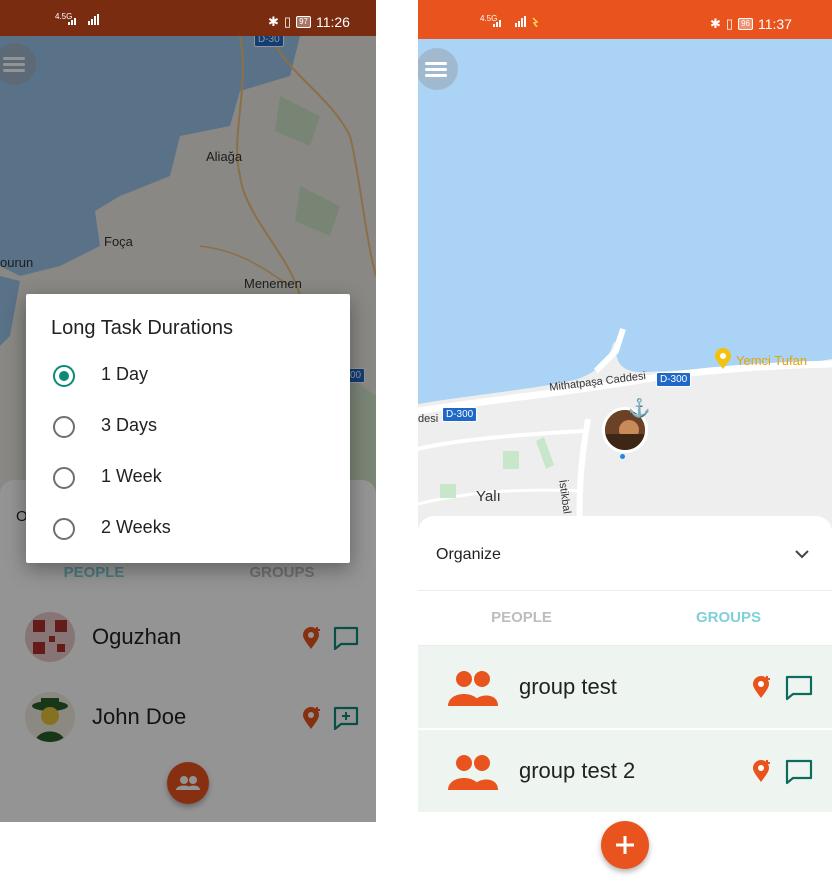 The width and height of the screenshot is (832, 886). What do you see at coordinates (428, 419) in the screenshot?
I see `map-label-street: desi` at bounding box center [428, 419].